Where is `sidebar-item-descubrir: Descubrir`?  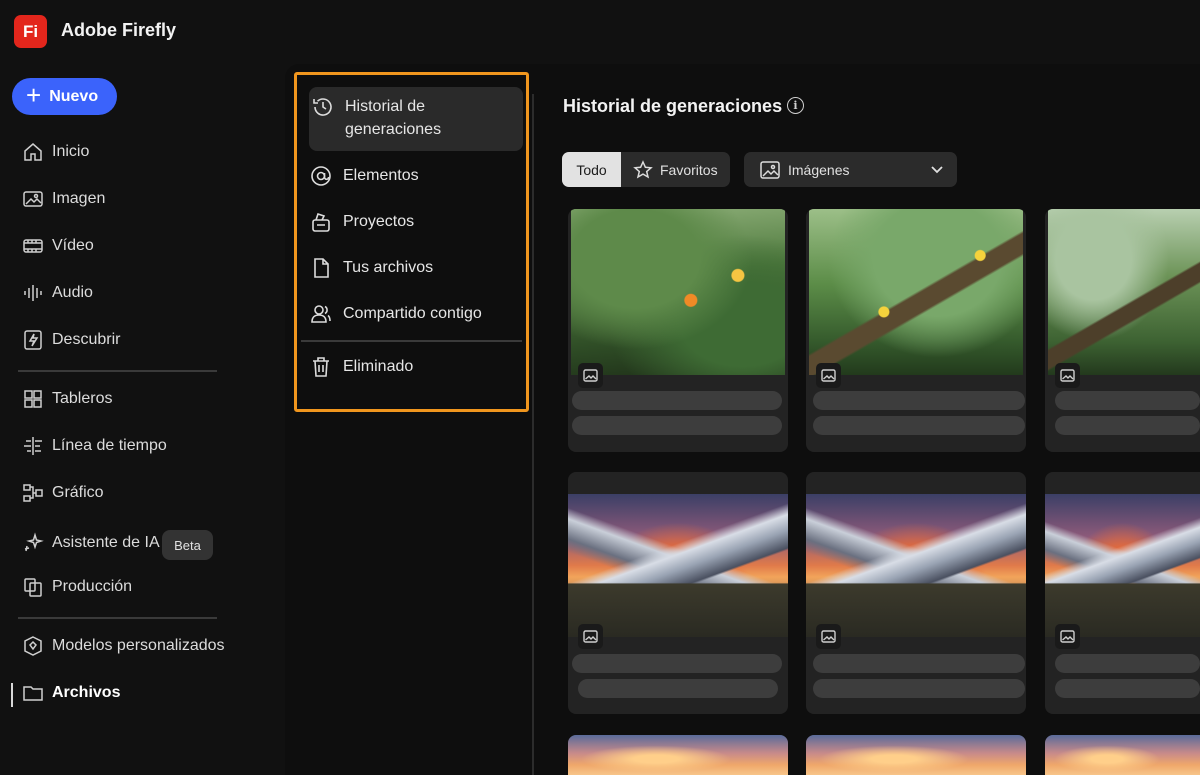
sidebar-item-descubrir: Descubrir is located at coordinates (71, 340).